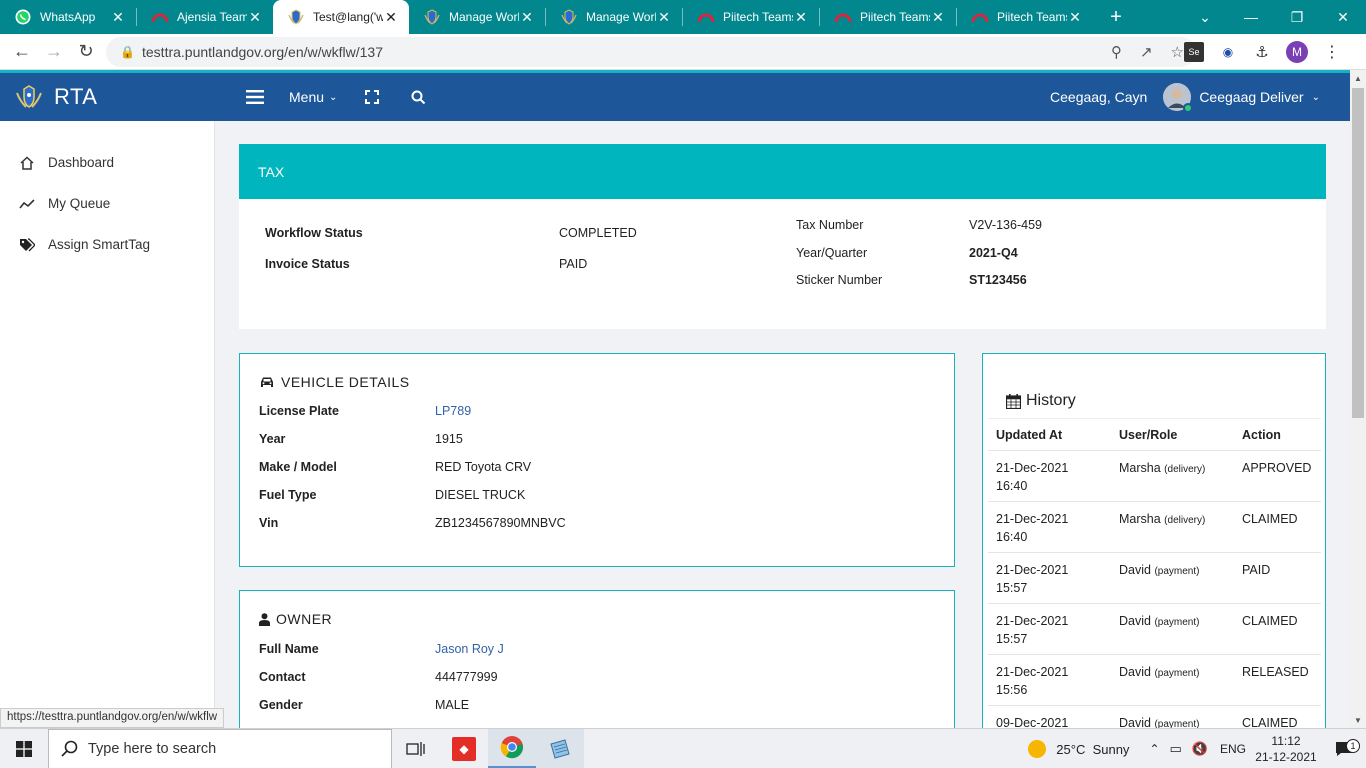  Describe the element at coordinates (1358, 253) in the screenshot. I see `scroll-thumb` at that location.